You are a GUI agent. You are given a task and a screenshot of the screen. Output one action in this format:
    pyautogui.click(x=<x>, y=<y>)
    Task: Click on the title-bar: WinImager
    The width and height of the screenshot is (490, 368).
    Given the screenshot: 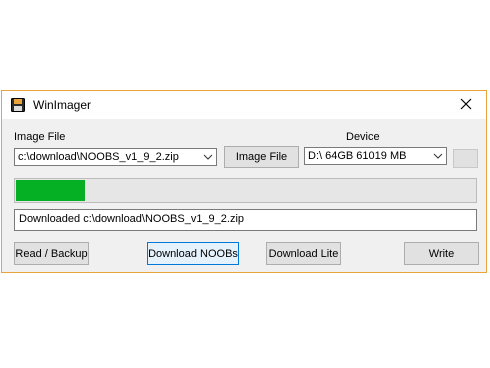 What is the action you would take?
    pyautogui.click(x=244, y=105)
    